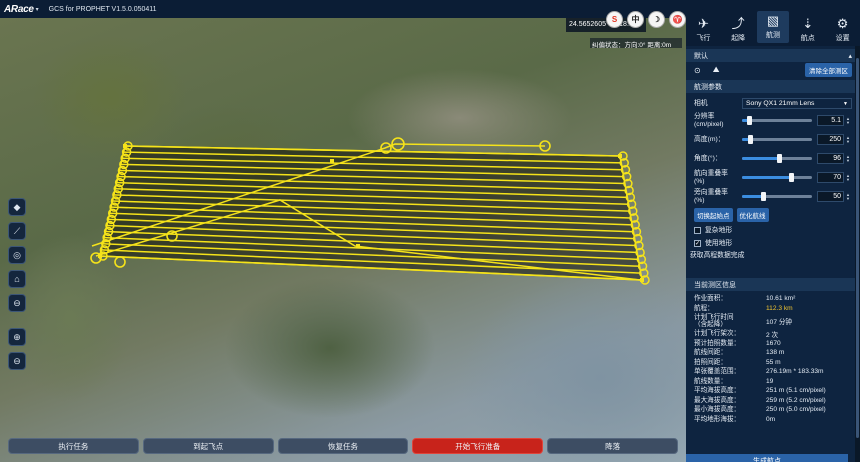  What do you see at coordinates (717, 343) in the screenshot?
I see `info-key: 预计拍照数量：` at bounding box center [717, 343].